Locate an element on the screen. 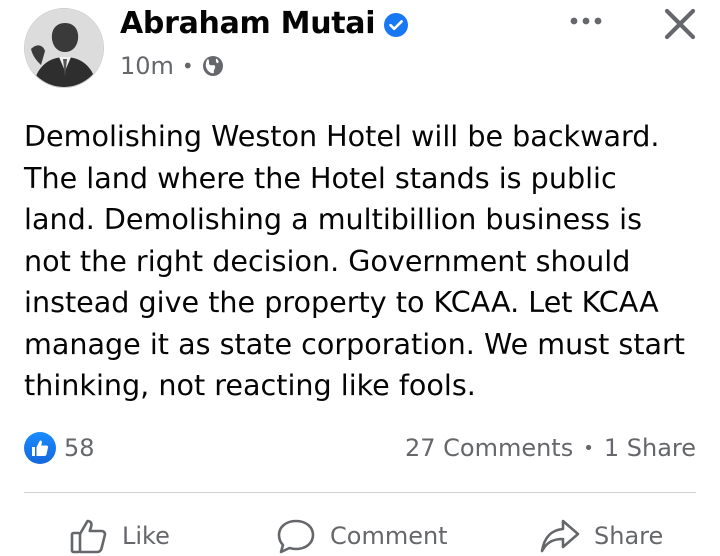  reactions-summary: 58 is located at coordinates (59, 448).